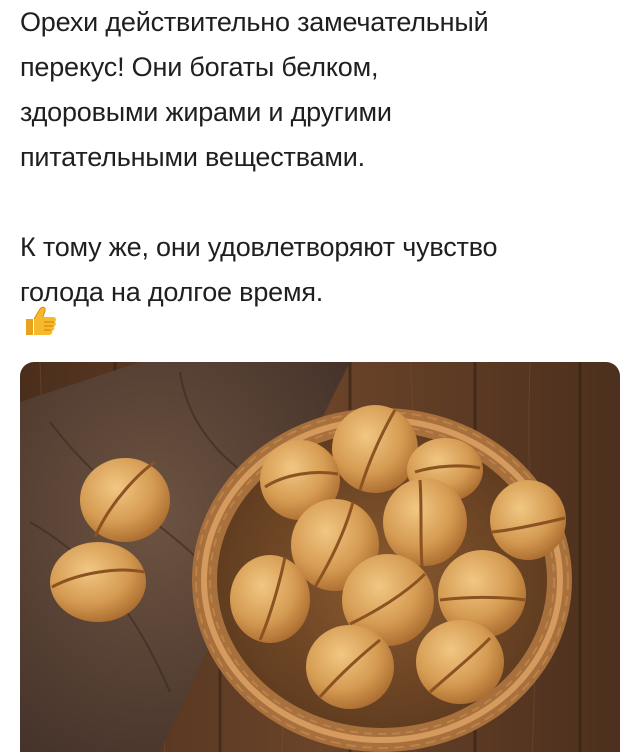 The image size is (640, 752). Describe the element at coordinates (40, 321) in the screenshot. I see `thumbs-up-icon` at that location.